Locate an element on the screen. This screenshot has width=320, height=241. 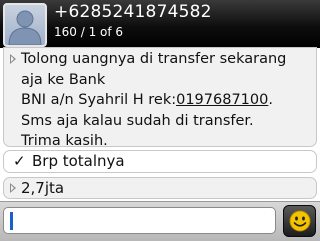
message-line: Trima kasih. is located at coordinates (64, 141).